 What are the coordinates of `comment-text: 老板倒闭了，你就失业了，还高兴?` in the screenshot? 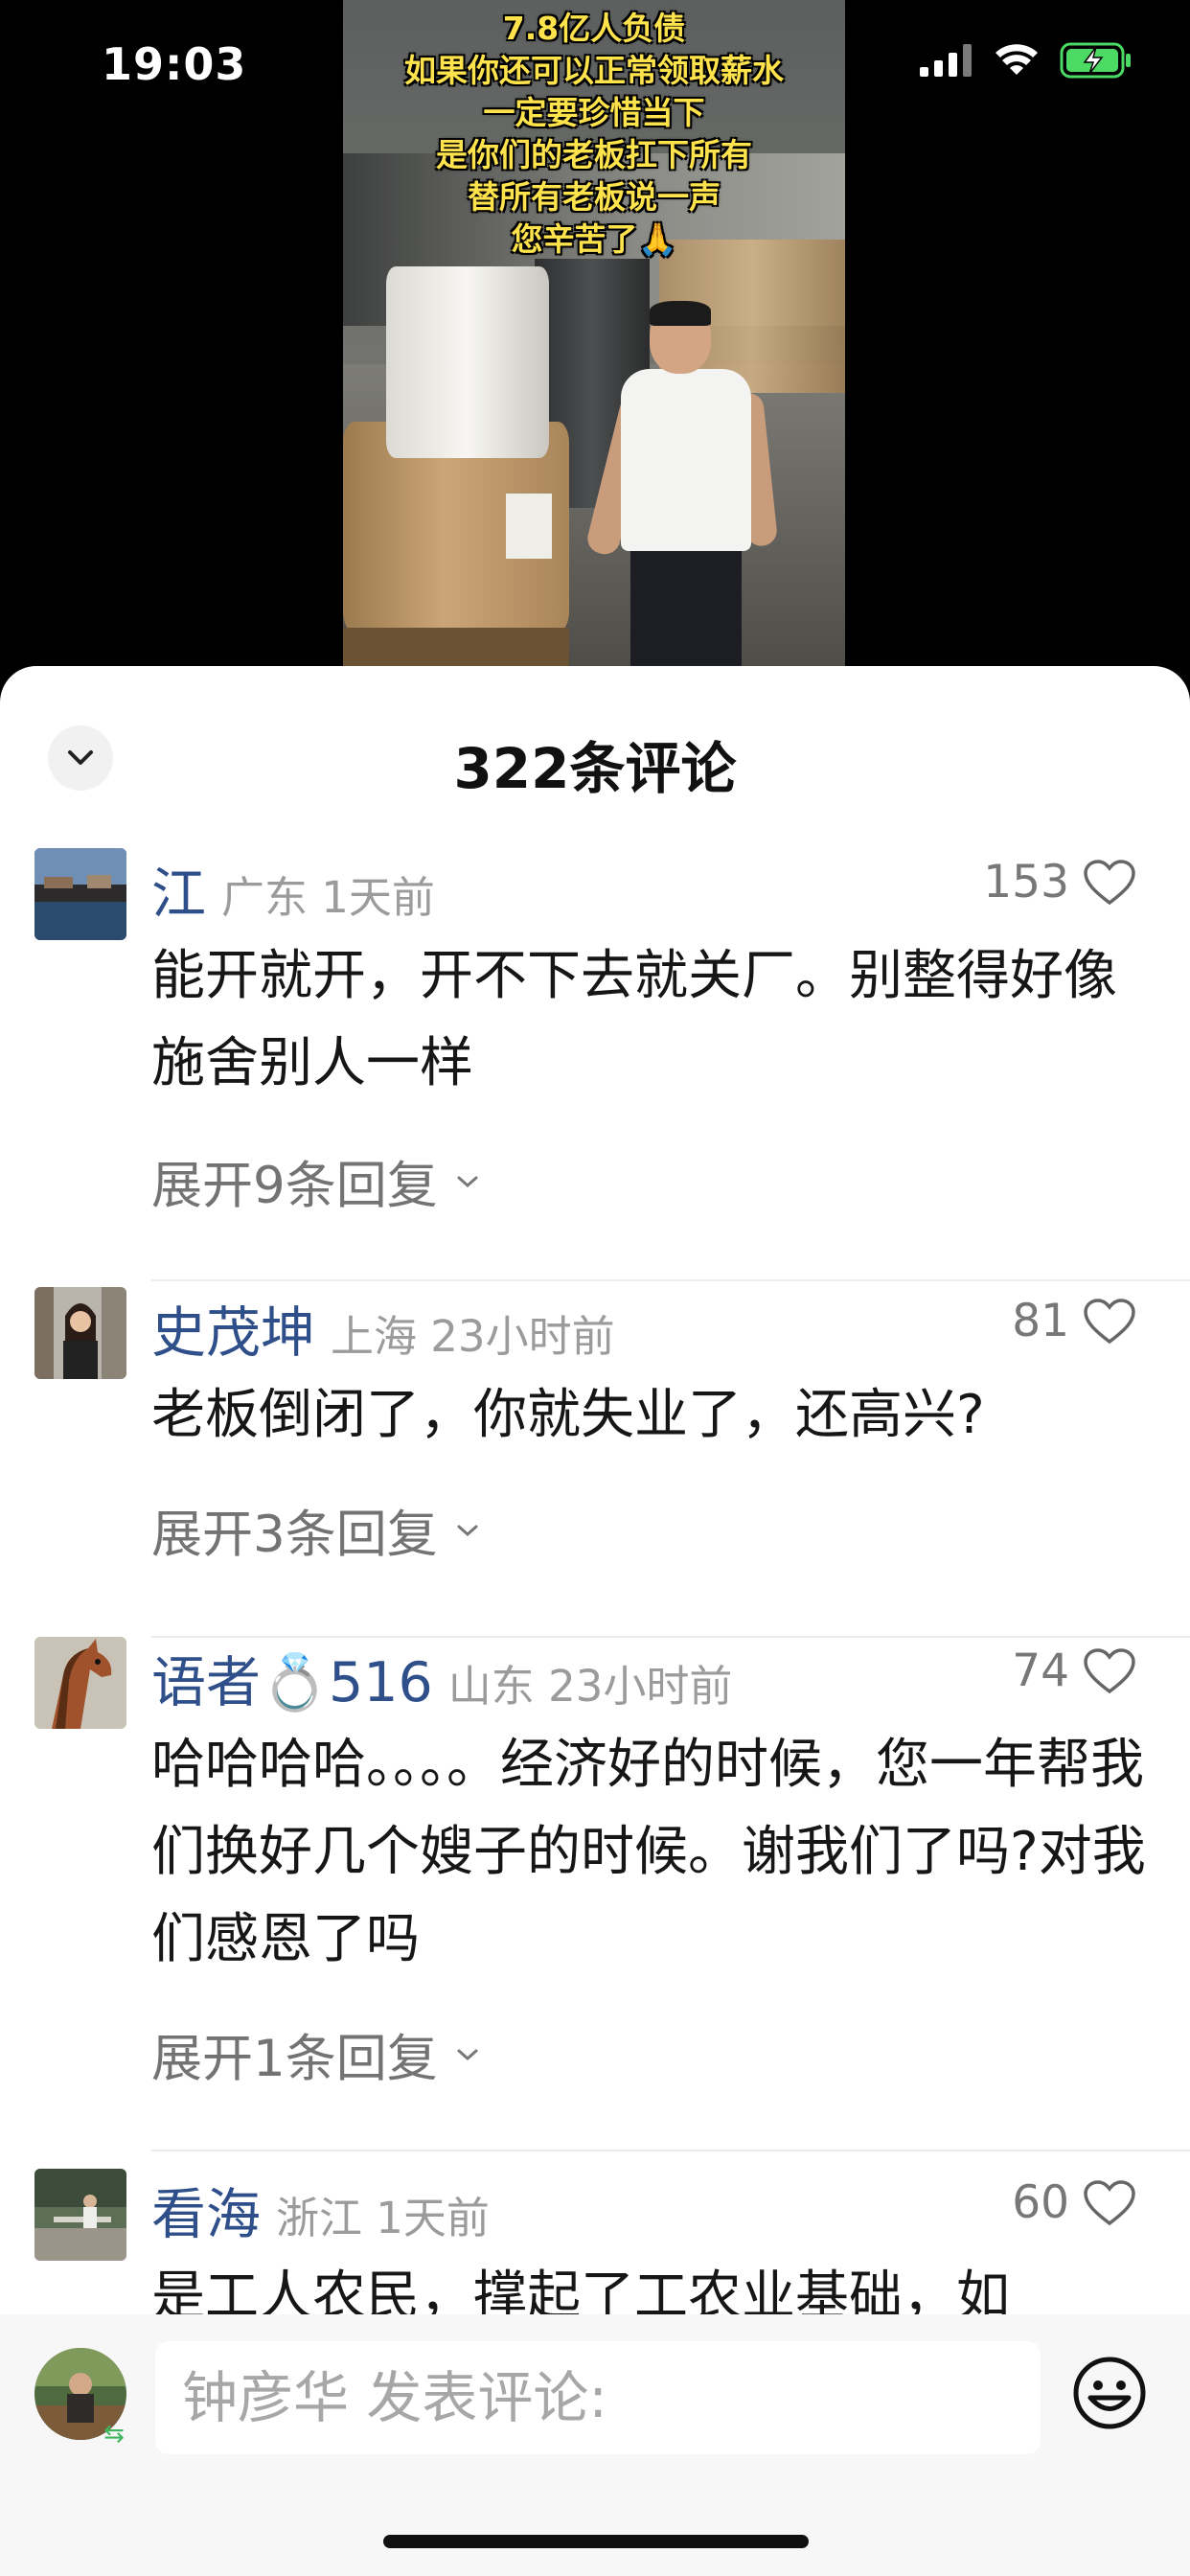 It's located at (568, 1415).